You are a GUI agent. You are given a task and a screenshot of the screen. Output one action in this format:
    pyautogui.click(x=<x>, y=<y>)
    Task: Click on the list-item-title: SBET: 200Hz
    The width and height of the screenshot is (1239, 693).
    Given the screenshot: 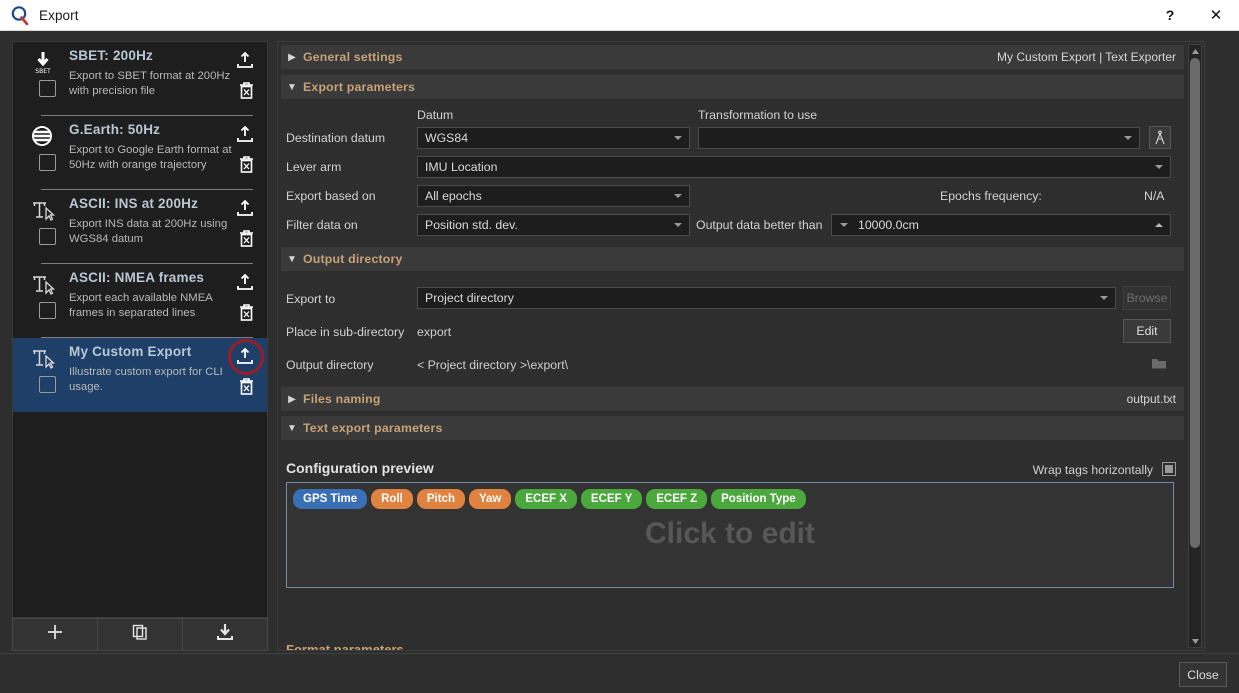 What is the action you would take?
    pyautogui.click(x=111, y=55)
    